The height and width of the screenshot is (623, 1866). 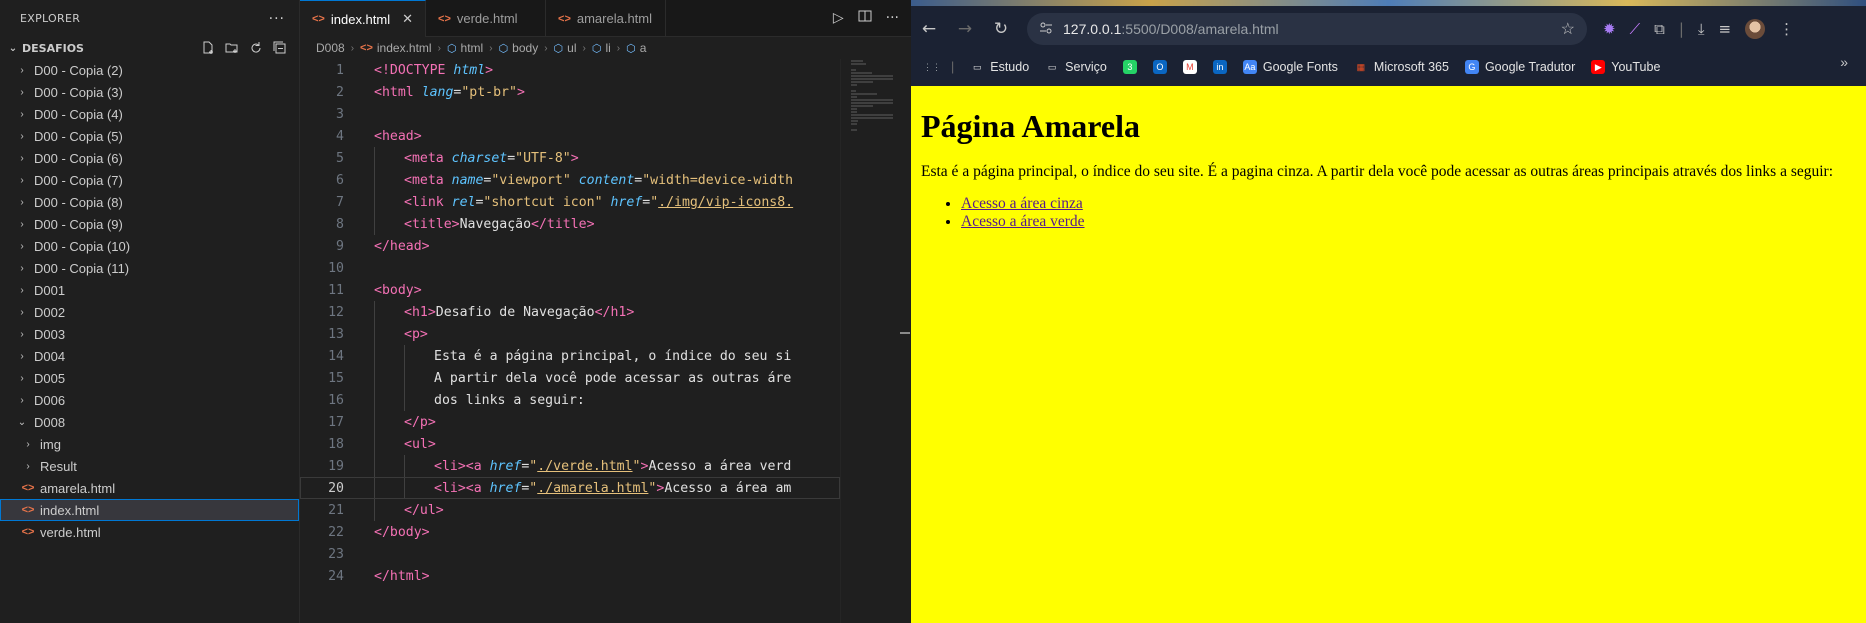 What do you see at coordinates (1755, 29) in the screenshot?
I see `profile-avatar` at bounding box center [1755, 29].